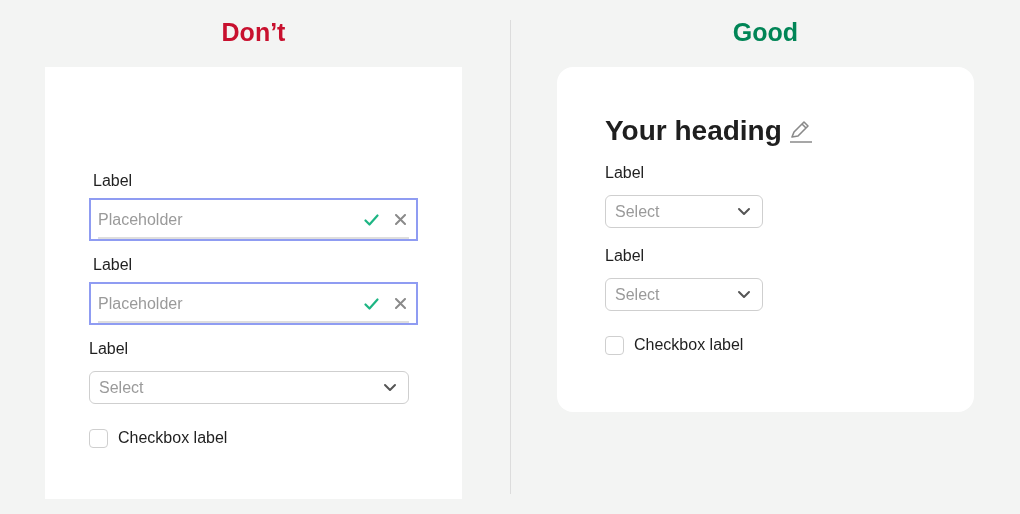  What do you see at coordinates (800, 131) in the screenshot?
I see `pencil-icon` at bounding box center [800, 131].